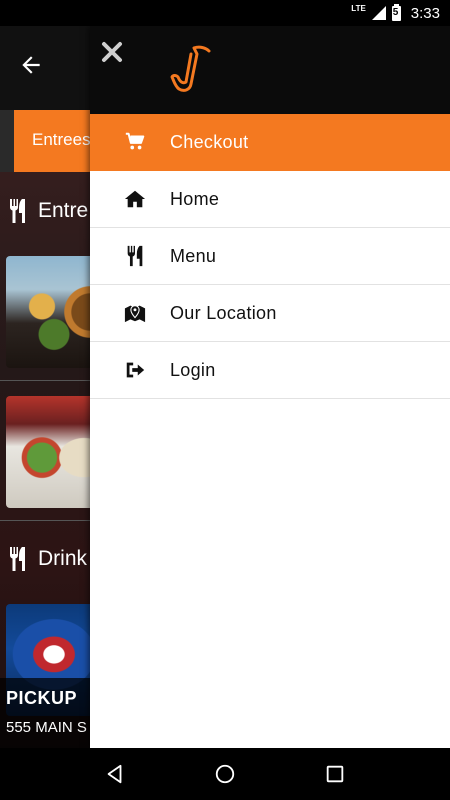 The height and width of the screenshot is (800, 450). What do you see at coordinates (270, 370) in the screenshot?
I see `menu-item-login: Login` at bounding box center [270, 370].